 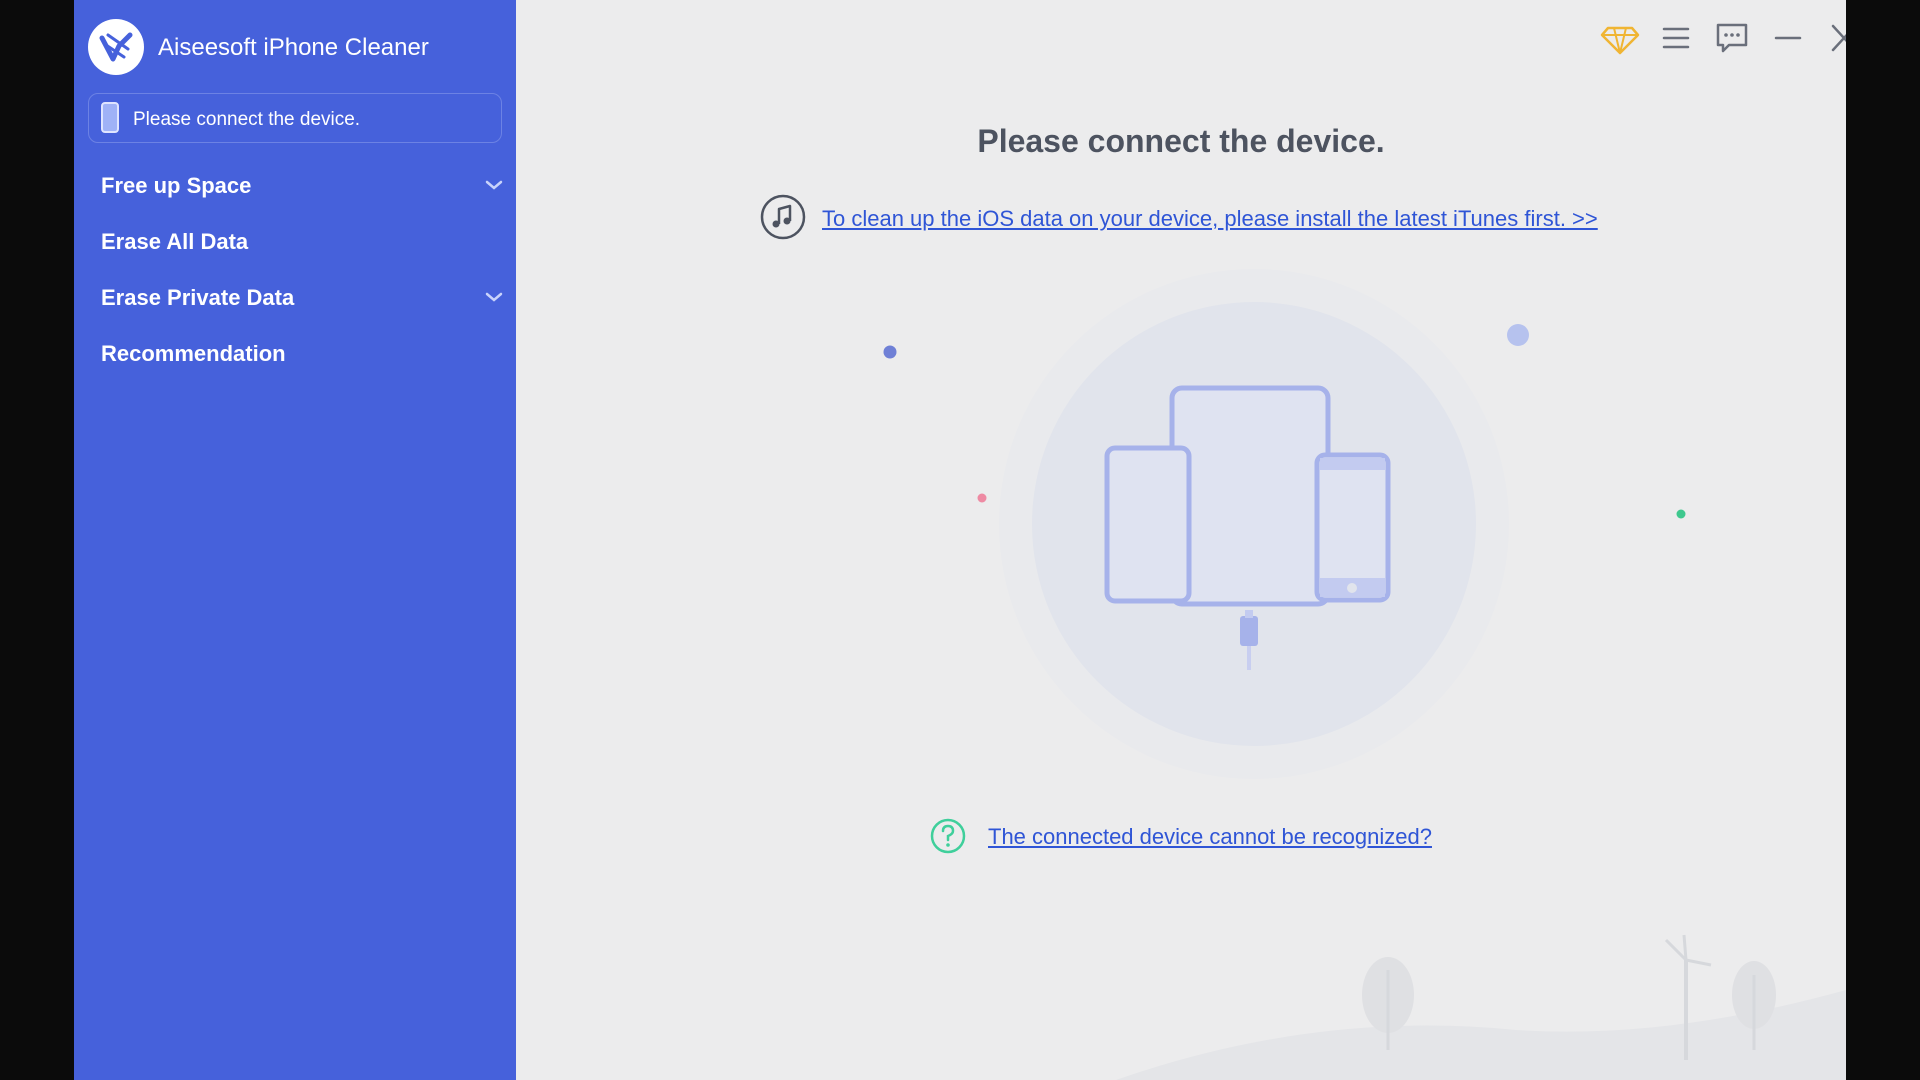 I want to click on sidebar-item-recommendation: Recommendation, so click(x=295, y=353).